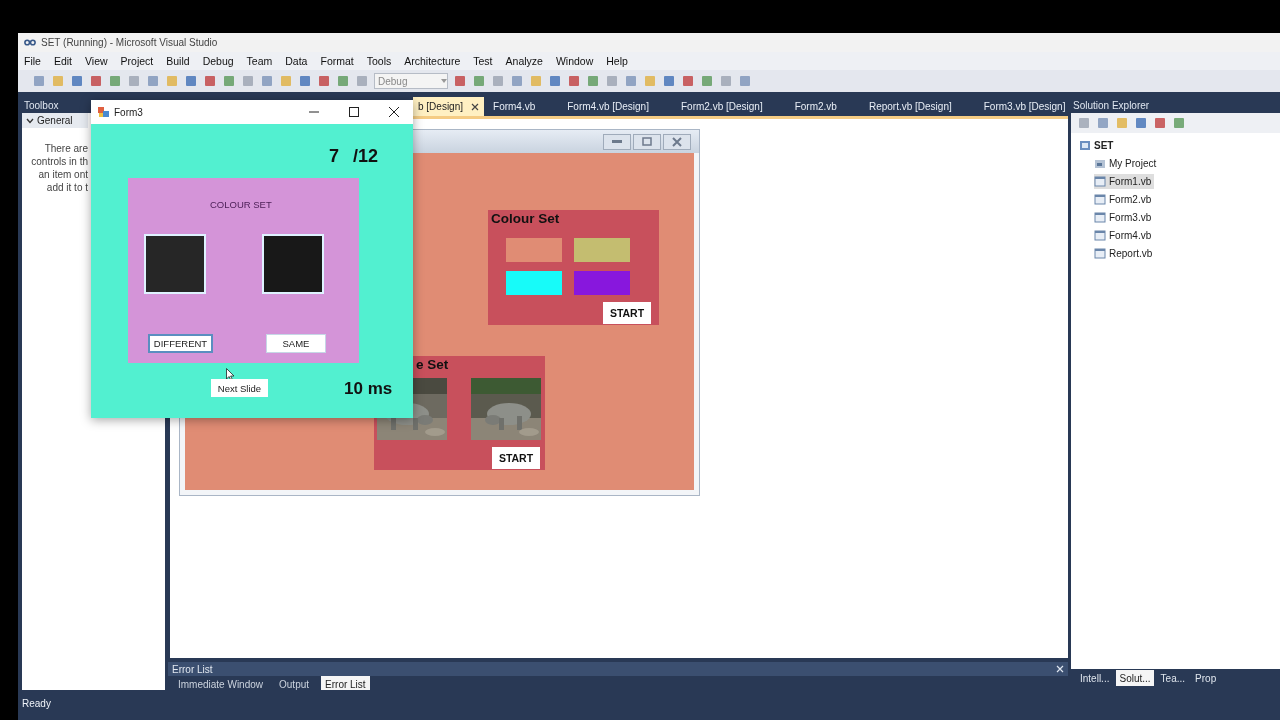 This screenshot has height=720, width=1280. I want to click on minimize-icon, so click(617, 141).